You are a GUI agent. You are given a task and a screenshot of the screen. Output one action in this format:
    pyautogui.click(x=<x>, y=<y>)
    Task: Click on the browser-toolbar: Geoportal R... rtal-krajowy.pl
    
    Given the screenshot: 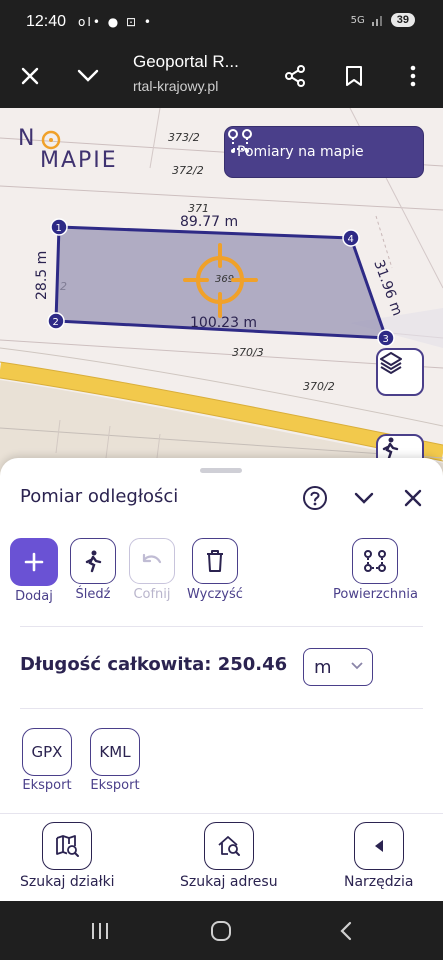 What is the action you would take?
    pyautogui.click(x=221, y=76)
    